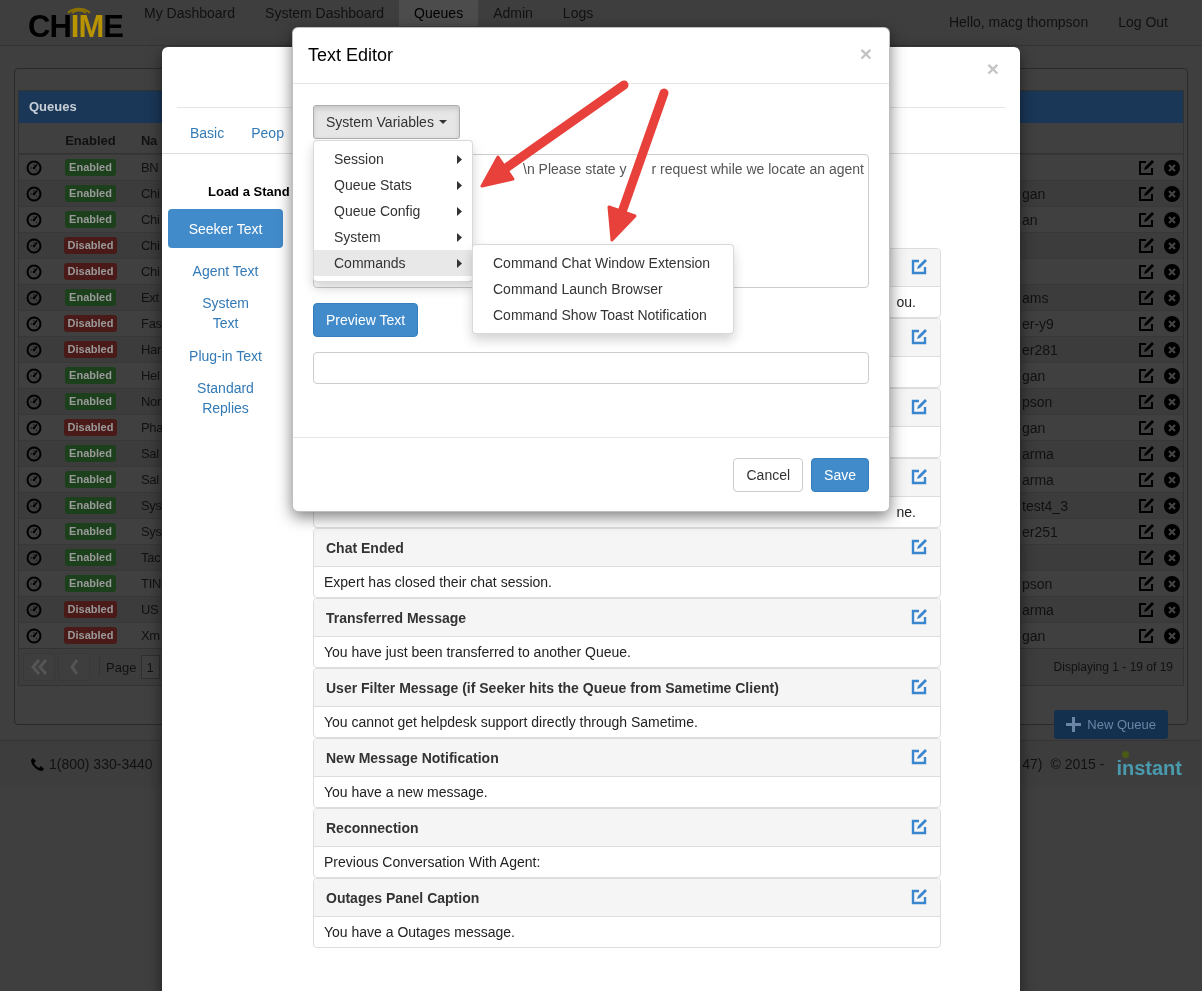  I want to click on double-chevron-icon, so click(39, 667).